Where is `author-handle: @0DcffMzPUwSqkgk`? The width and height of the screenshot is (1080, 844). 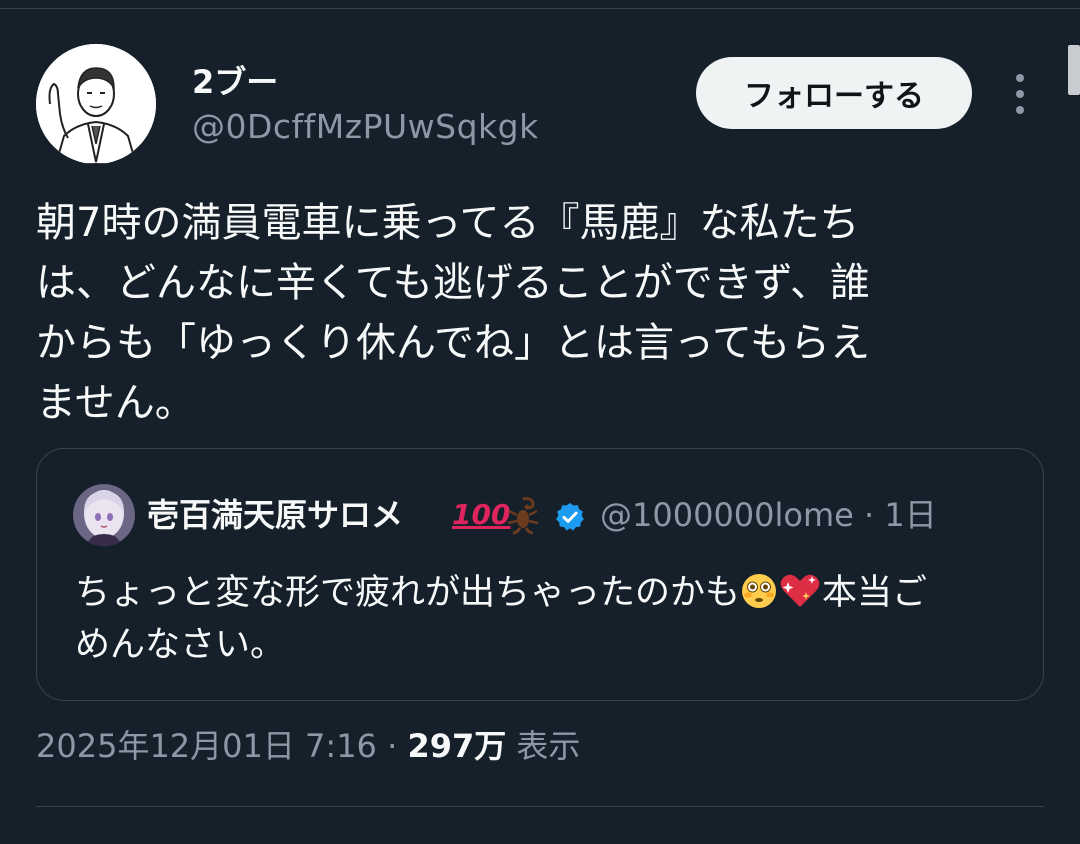
author-handle: @0DcffMzPUwSqkgk is located at coordinates (365, 127).